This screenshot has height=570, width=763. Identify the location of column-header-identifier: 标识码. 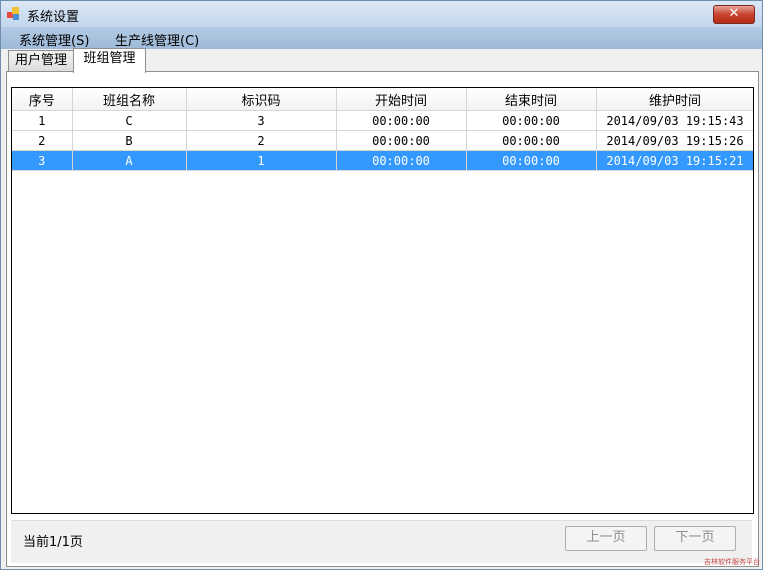
(261, 99).